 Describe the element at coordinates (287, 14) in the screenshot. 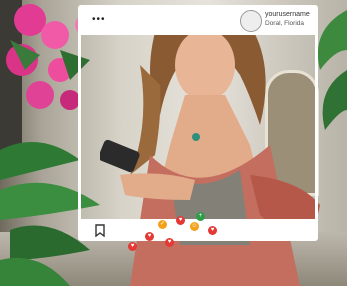

I see `username: yourusername` at that location.